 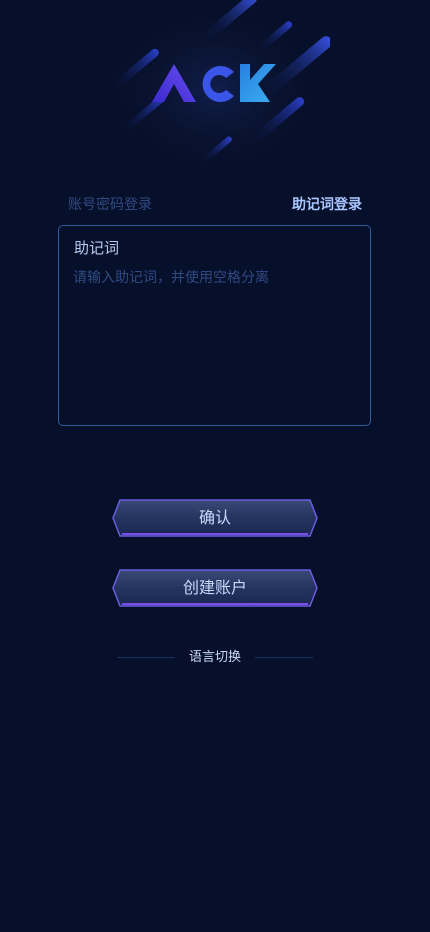 What do you see at coordinates (217, 87) in the screenshot?
I see `ack-logo` at bounding box center [217, 87].